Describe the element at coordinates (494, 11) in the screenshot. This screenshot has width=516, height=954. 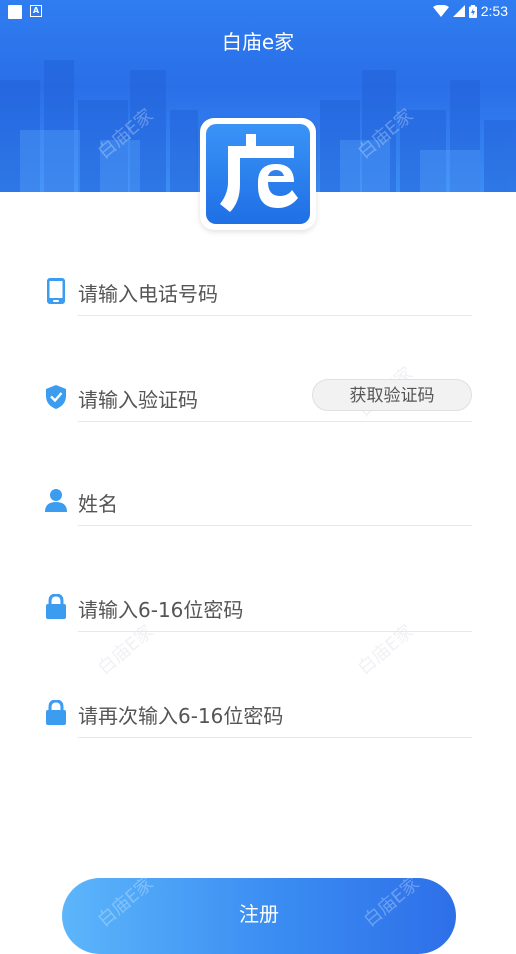
I see `clock-time: 2:53` at that location.